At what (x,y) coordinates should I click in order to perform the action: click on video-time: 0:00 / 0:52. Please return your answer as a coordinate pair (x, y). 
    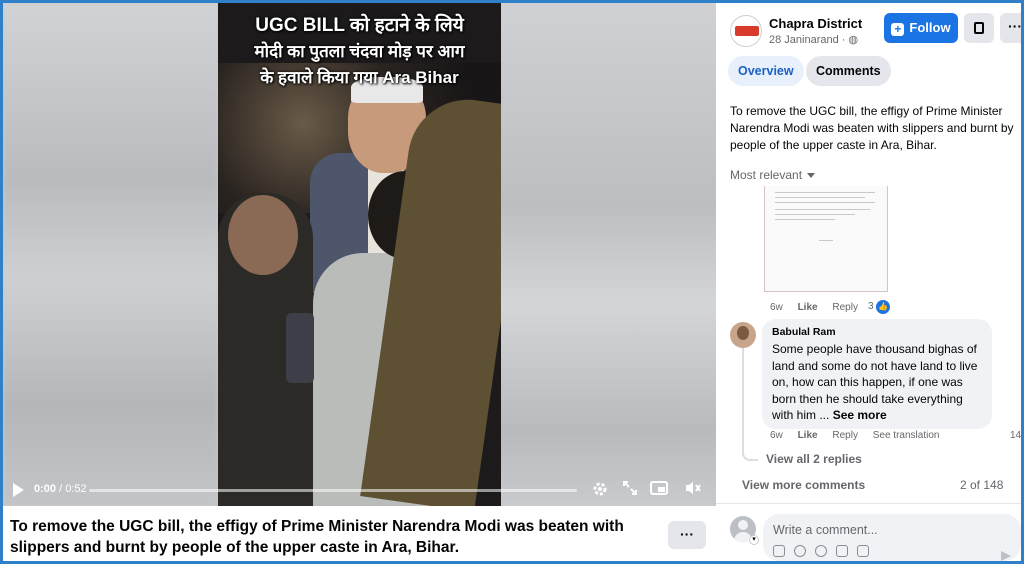
    Looking at the image, I should click on (60, 489).